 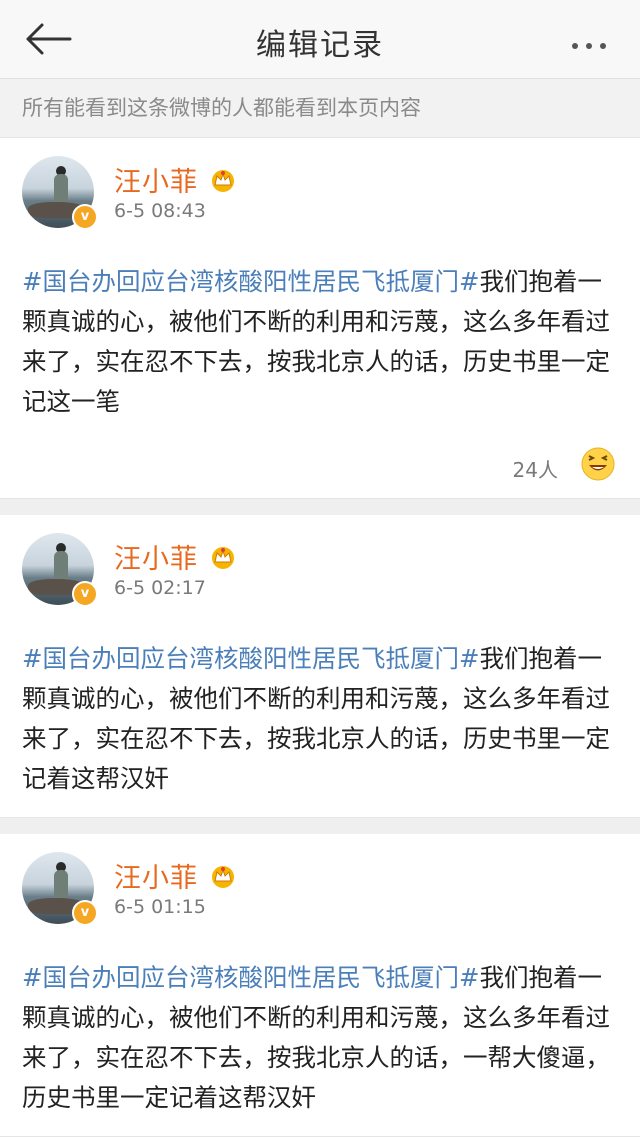 I want to click on laughing-emoji-icon, so click(x=598, y=464).